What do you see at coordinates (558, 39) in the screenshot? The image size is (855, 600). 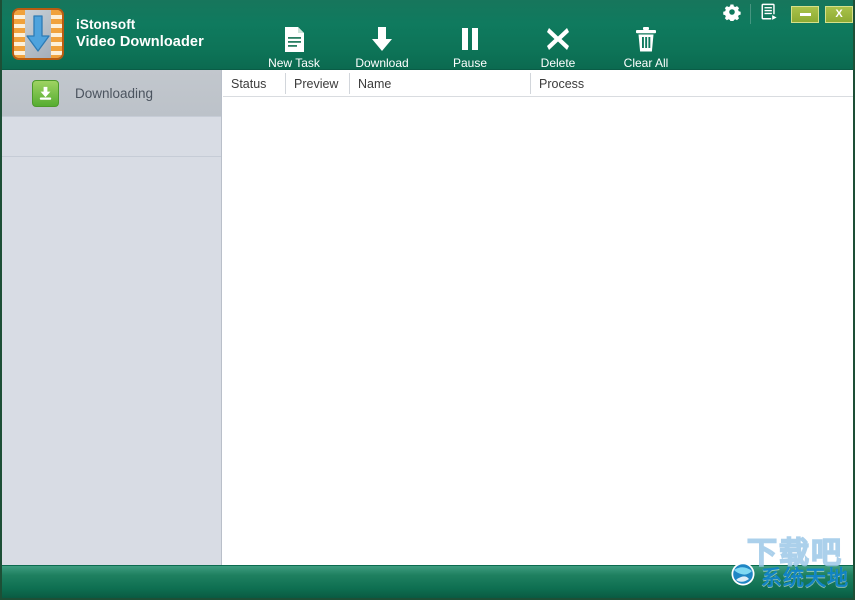 I see `close-x-icon` at bounding box center [558, 39].